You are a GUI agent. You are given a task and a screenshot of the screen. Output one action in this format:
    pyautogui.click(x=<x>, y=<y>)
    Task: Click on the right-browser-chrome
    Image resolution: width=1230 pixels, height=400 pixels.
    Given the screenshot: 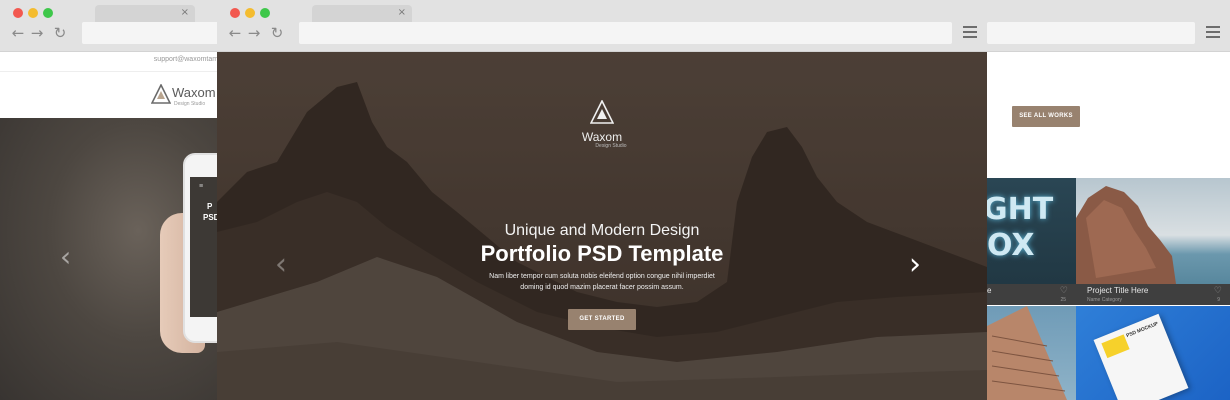 What is the action you would take?
    pyautogui.click(x=1108, y=26)
    